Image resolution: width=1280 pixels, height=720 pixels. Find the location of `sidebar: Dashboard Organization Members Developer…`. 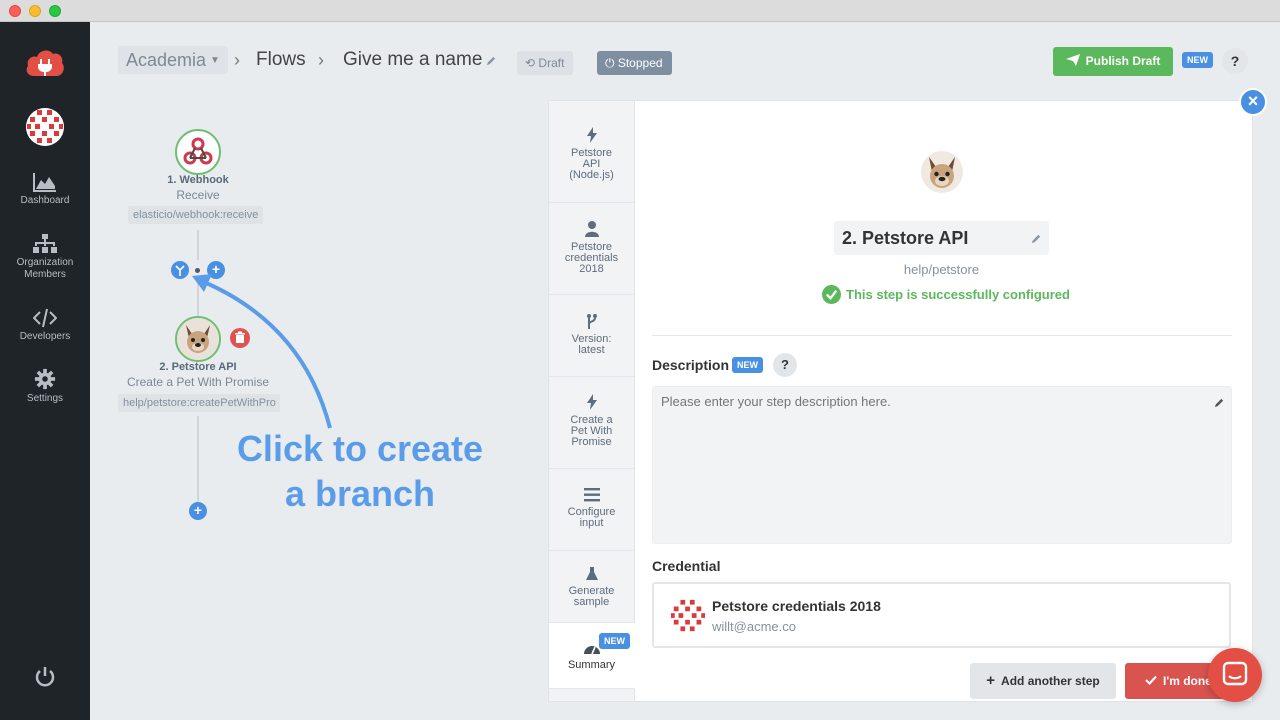

sidebar: Dashboard Organization Members Developer… is located at coordinates (45, 371).